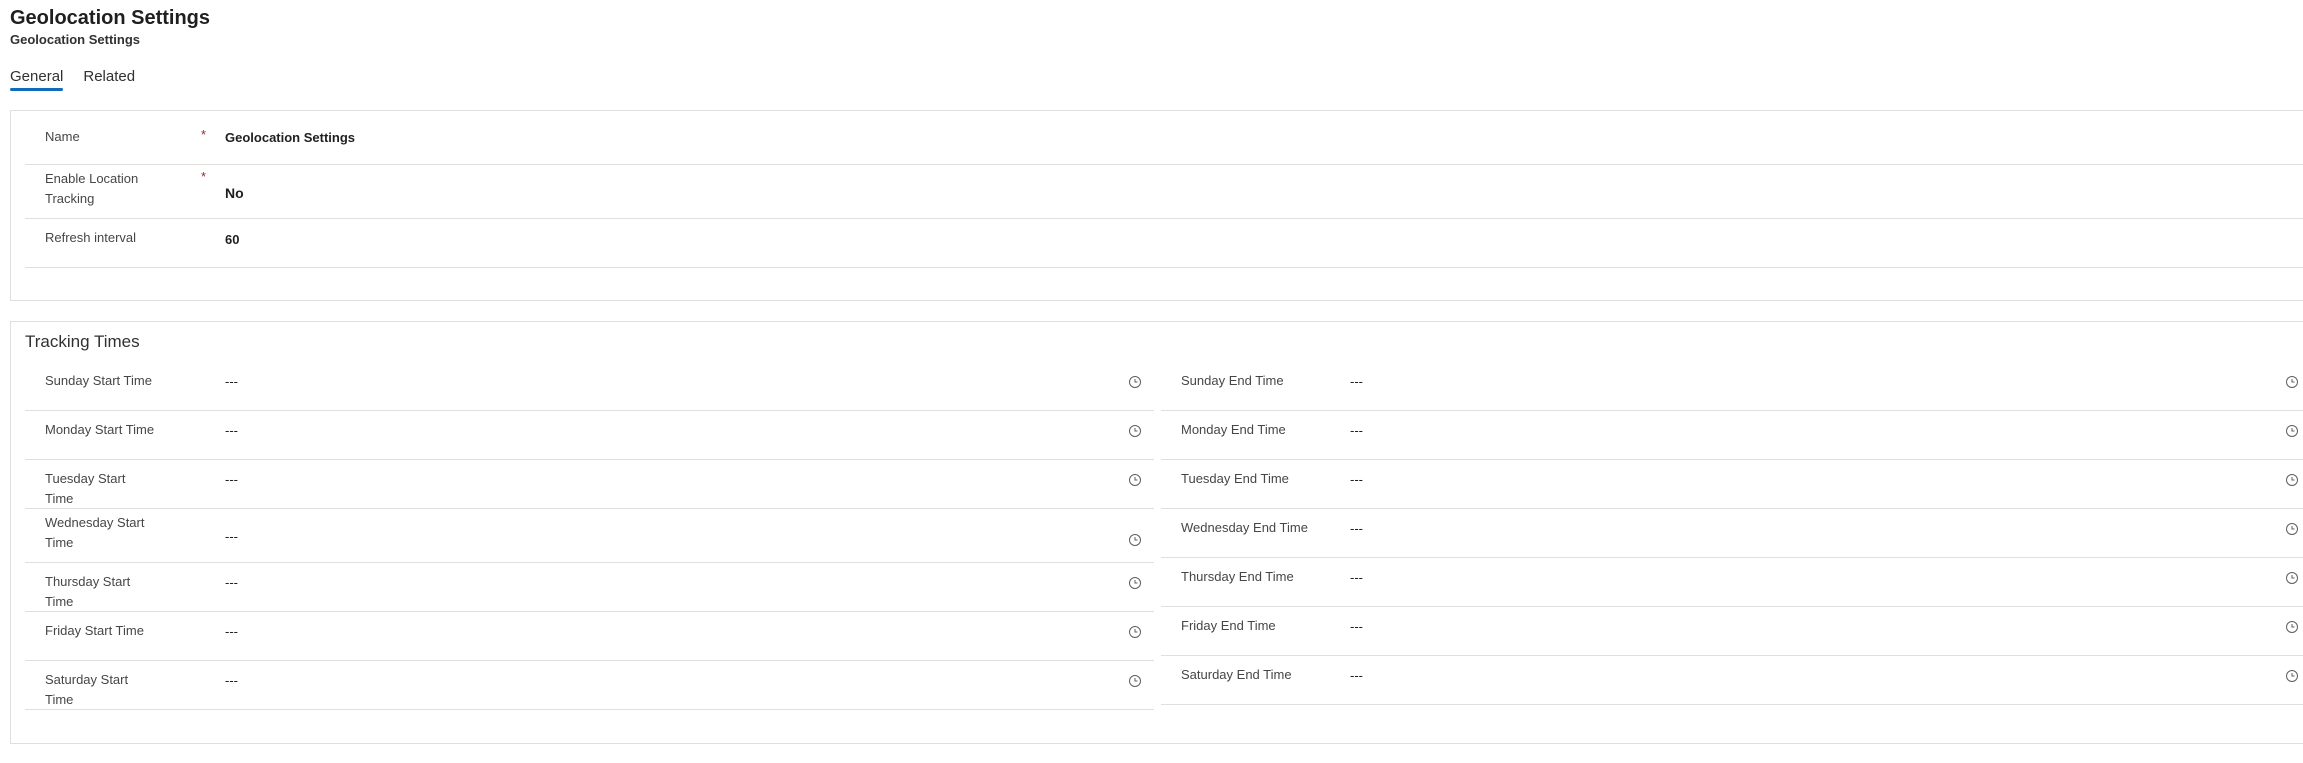 This screenshot has width=2303, height=763. Describe the element at coordinates (109, 79) in the screenshot. I see `tab-related: Related` at that location.